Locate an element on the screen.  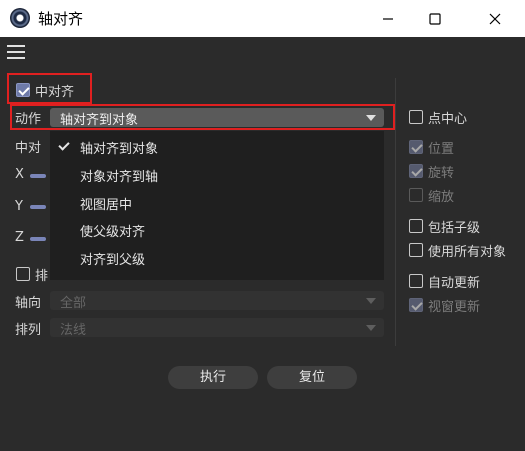
close-icon is located at coordinates (495, 18).